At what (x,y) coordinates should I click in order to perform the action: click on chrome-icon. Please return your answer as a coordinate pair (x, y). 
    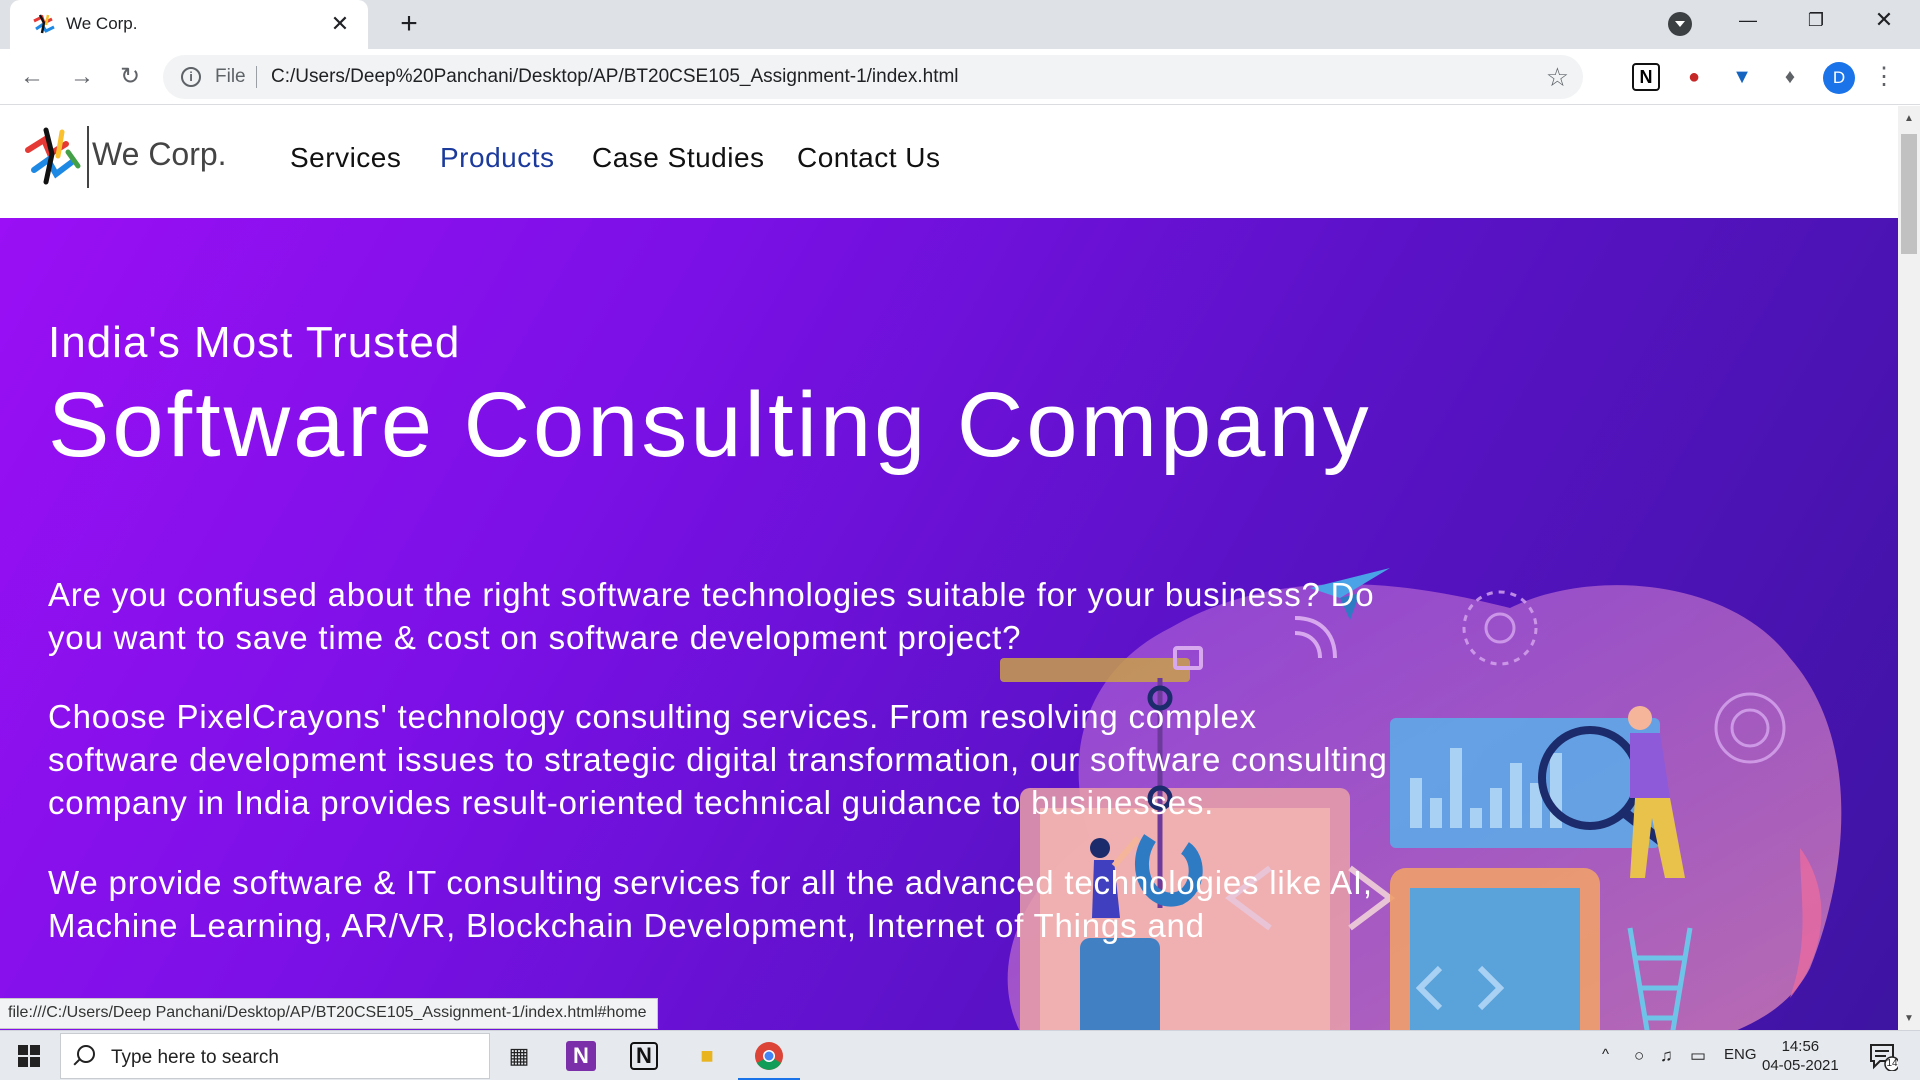
    Looking at the image, I should click on (769, 1056).